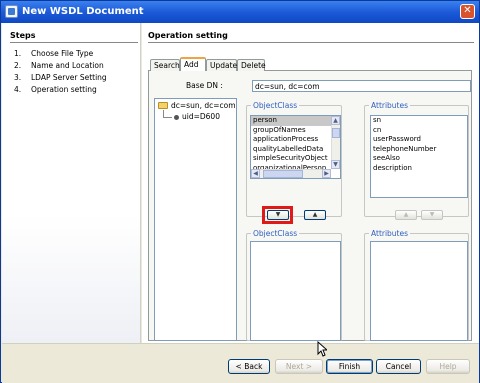 Image resolution: width=480 pixels, height=383 pixels. I want to click on base-dn-label: Base DN :, so click(204, 85).